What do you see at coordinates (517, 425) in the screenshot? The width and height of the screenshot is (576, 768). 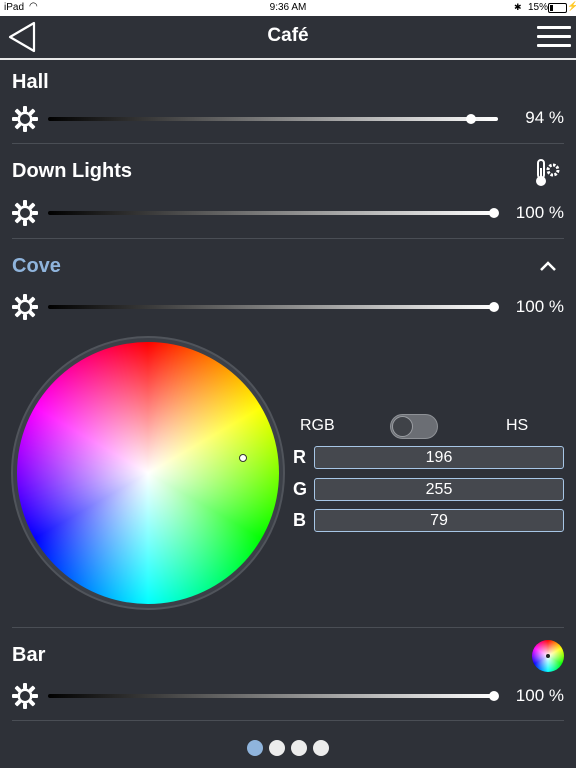 I see `mode-label-hs: HS` at bounding box center [517, 425].